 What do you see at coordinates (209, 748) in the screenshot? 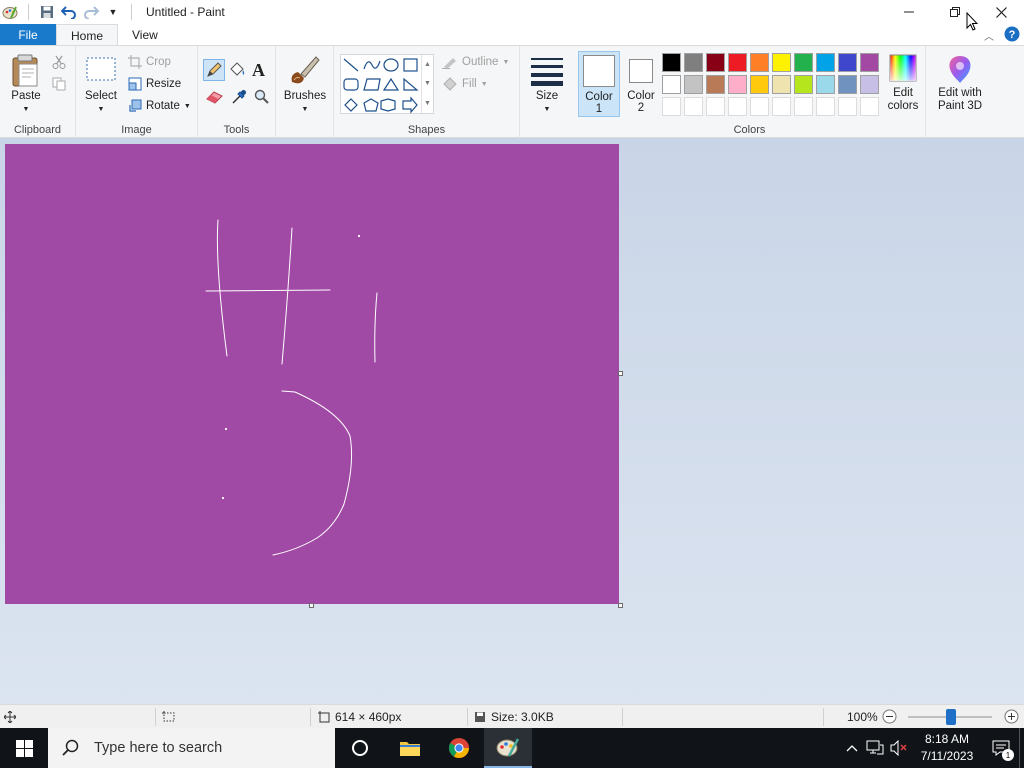
I see `search-input` at bounding box center [209, 748].